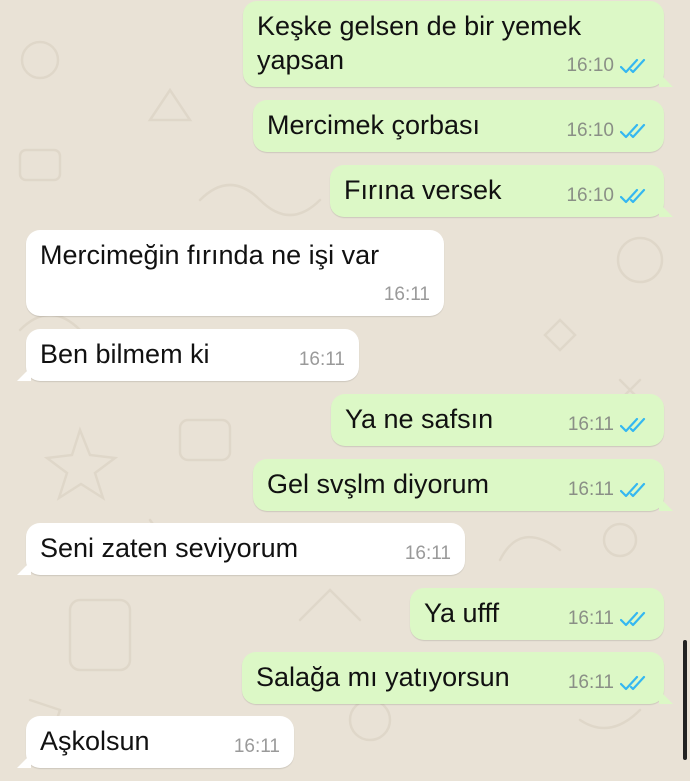 The width and height of the screenshot is (690, 781). I want to click on message-text: Ya ufff, so click(462, 613).